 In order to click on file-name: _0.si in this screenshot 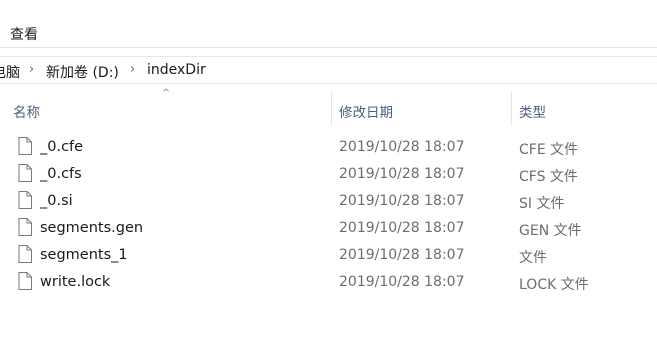, I will do `click(56, 201)`.